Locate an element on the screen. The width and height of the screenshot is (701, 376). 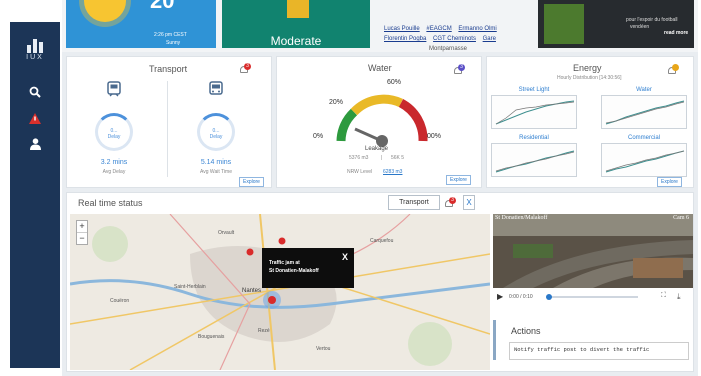
realtime-title: Real time status is located at coordinates (110, 203).